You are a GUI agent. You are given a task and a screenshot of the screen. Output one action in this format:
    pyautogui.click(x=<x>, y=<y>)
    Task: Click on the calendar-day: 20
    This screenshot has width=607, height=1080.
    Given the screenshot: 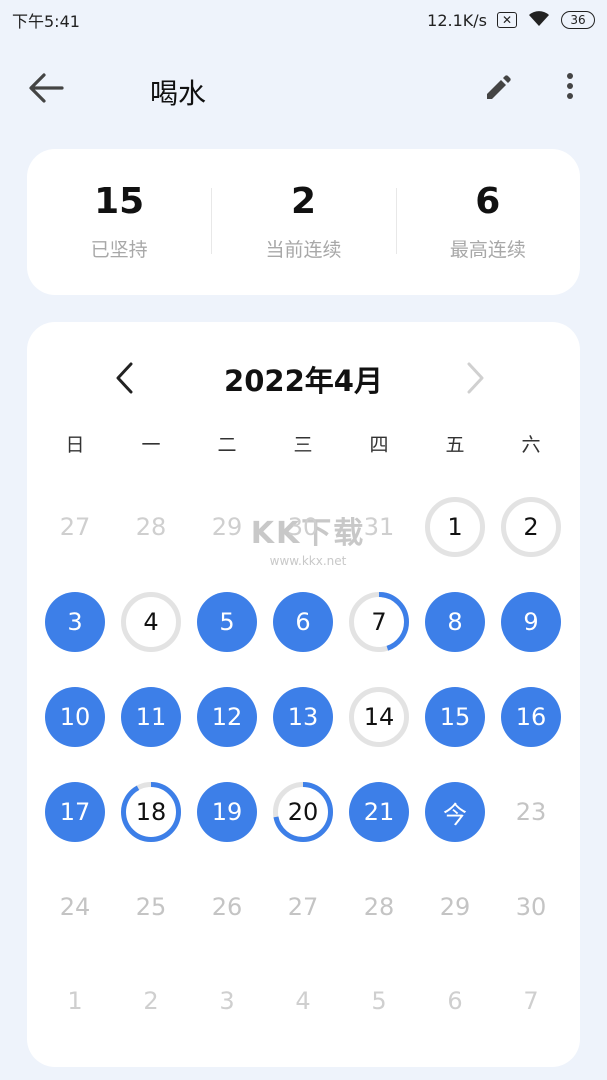 What is the action you would take?
    pyautogui.click(x=303, y=812)
    